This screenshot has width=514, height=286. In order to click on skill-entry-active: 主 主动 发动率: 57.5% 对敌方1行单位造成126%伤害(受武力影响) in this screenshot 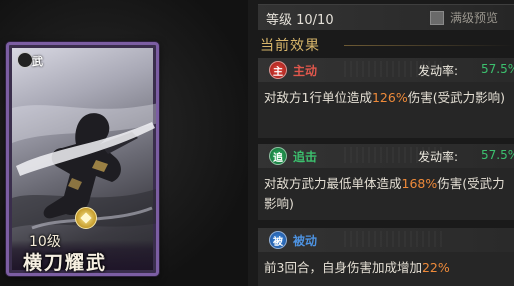, I will do `click(386, 98)`.